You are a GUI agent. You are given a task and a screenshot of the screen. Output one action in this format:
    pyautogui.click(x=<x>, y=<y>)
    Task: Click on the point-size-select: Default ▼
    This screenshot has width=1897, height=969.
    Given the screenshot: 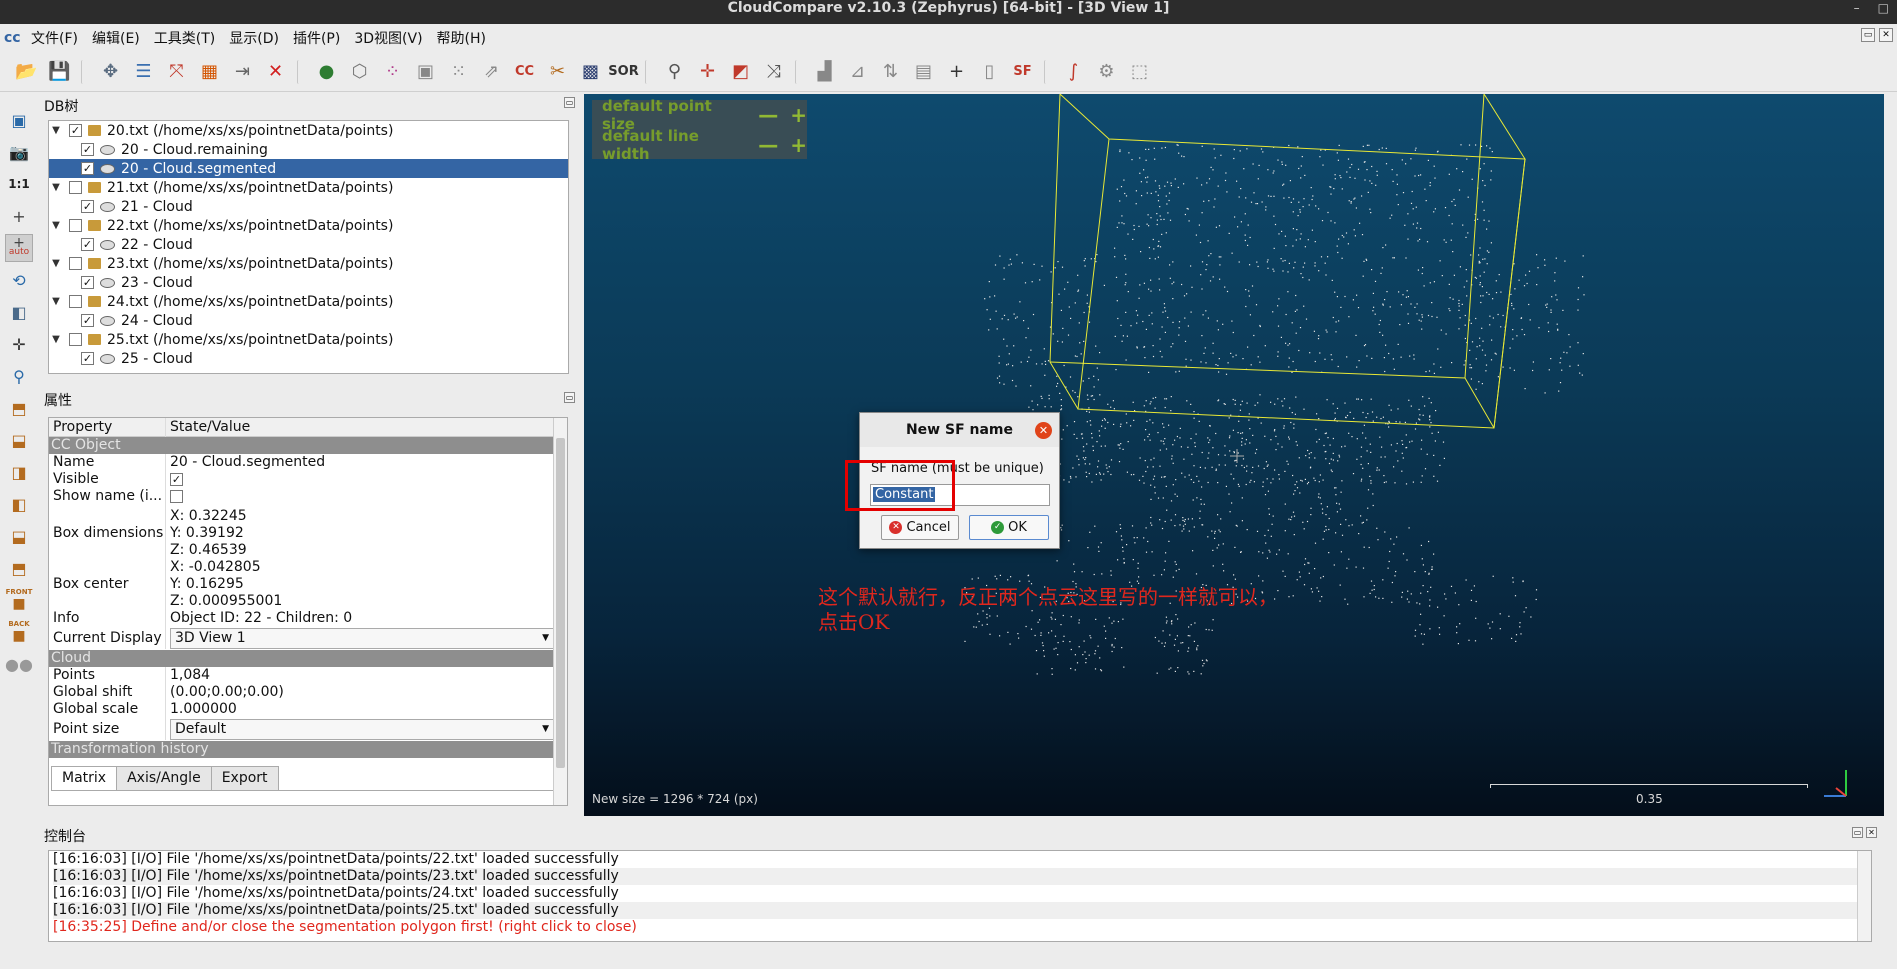 What is the action you would take?
    pyautogui.click(x=363, y=729)
    